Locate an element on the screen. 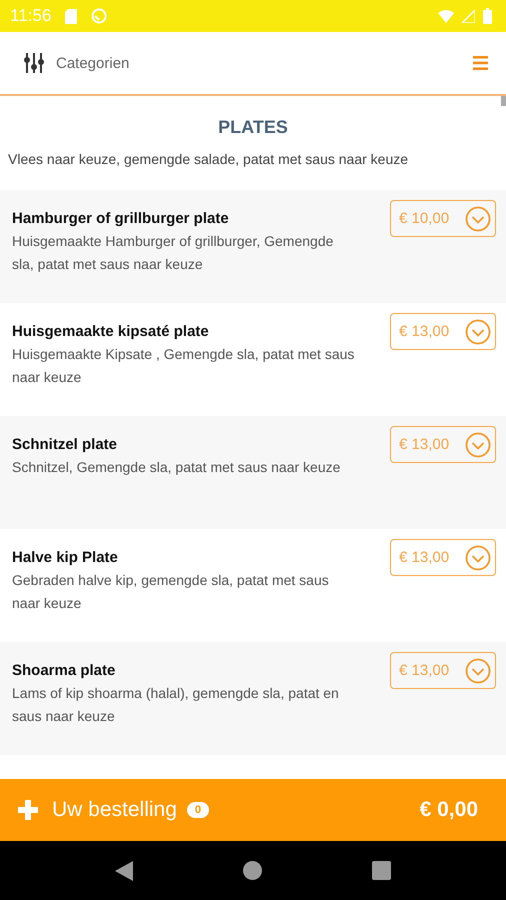 This screenshot has height=900, width=506. order-total: € 0,00 is located at coordinates (449, 810).